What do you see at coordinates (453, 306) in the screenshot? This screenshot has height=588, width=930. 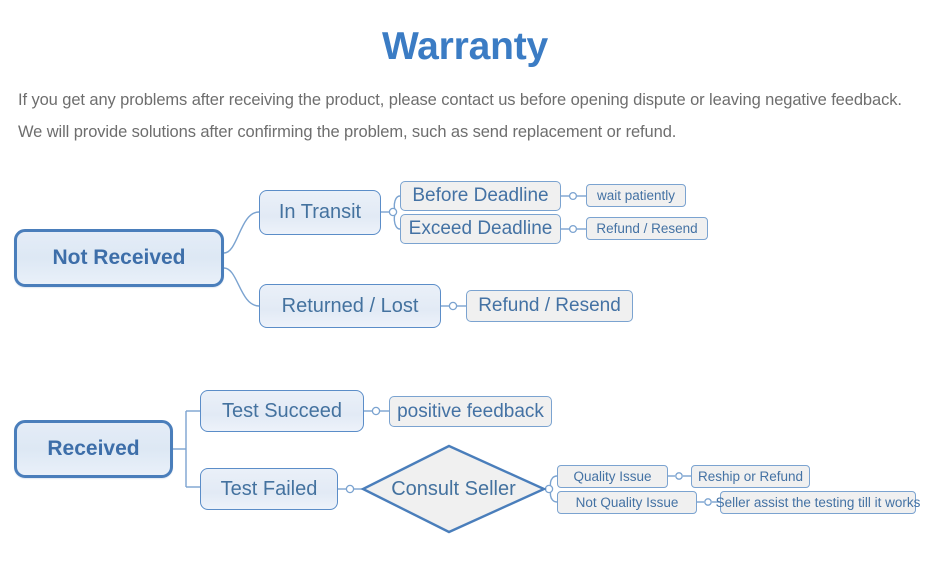 I see `junction-dot-returnedlost` at bounding box center [453, 306].